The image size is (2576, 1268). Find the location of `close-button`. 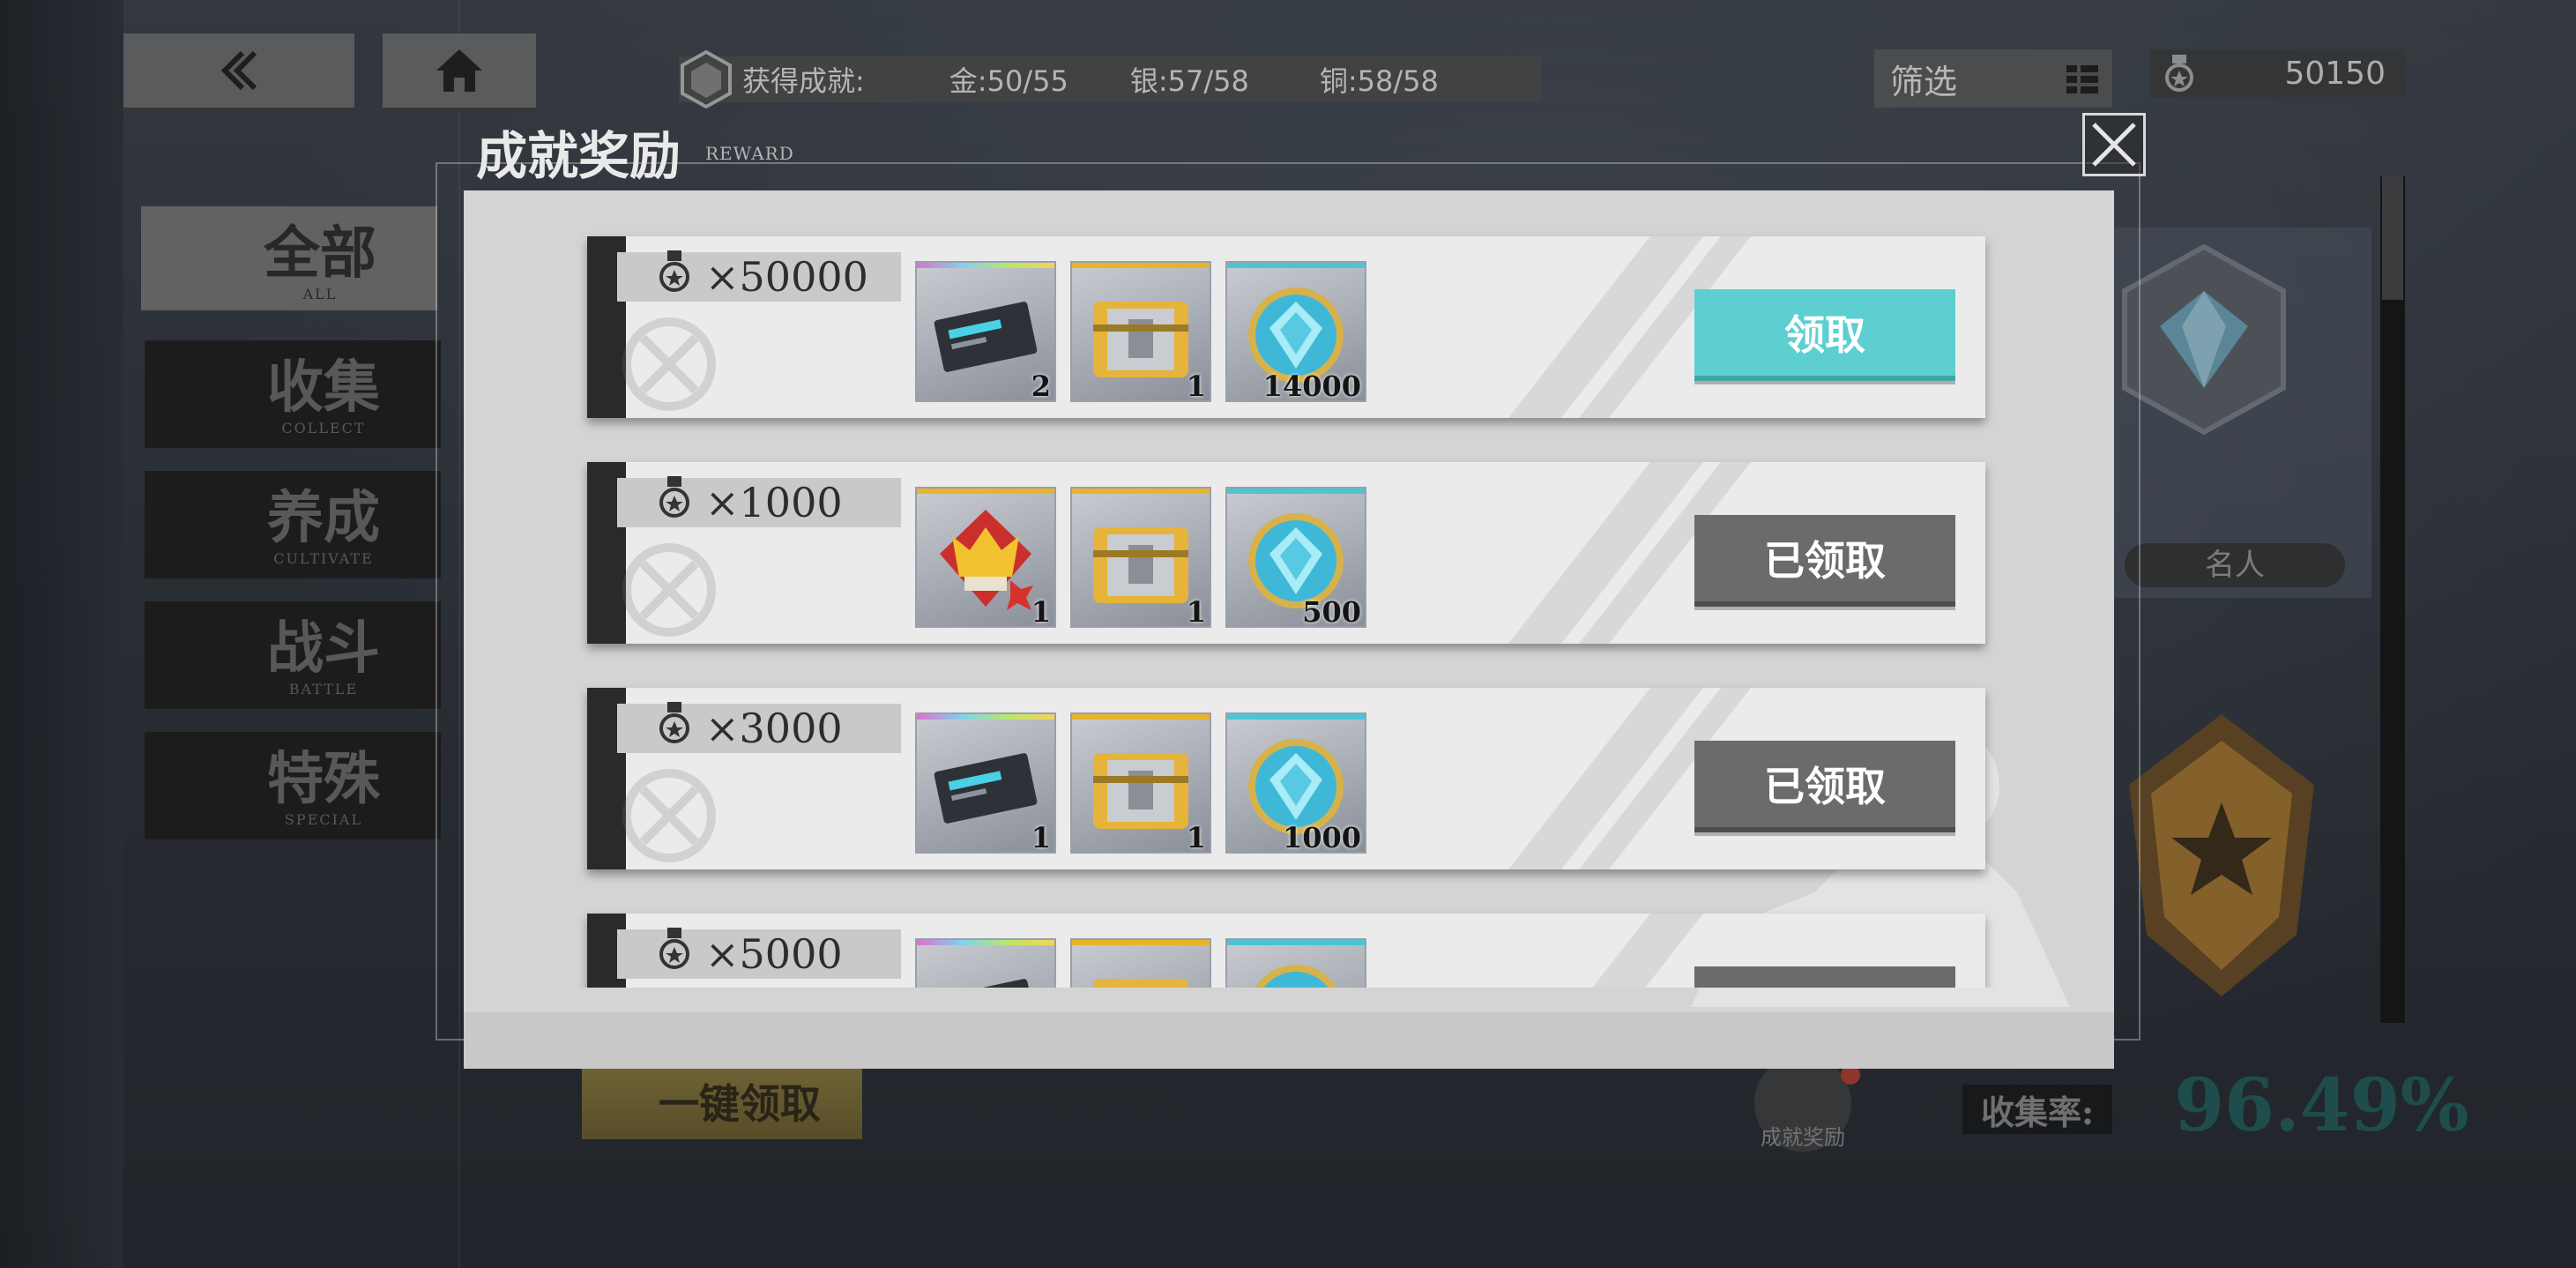

close-button is located at coordinates (2114, 144).